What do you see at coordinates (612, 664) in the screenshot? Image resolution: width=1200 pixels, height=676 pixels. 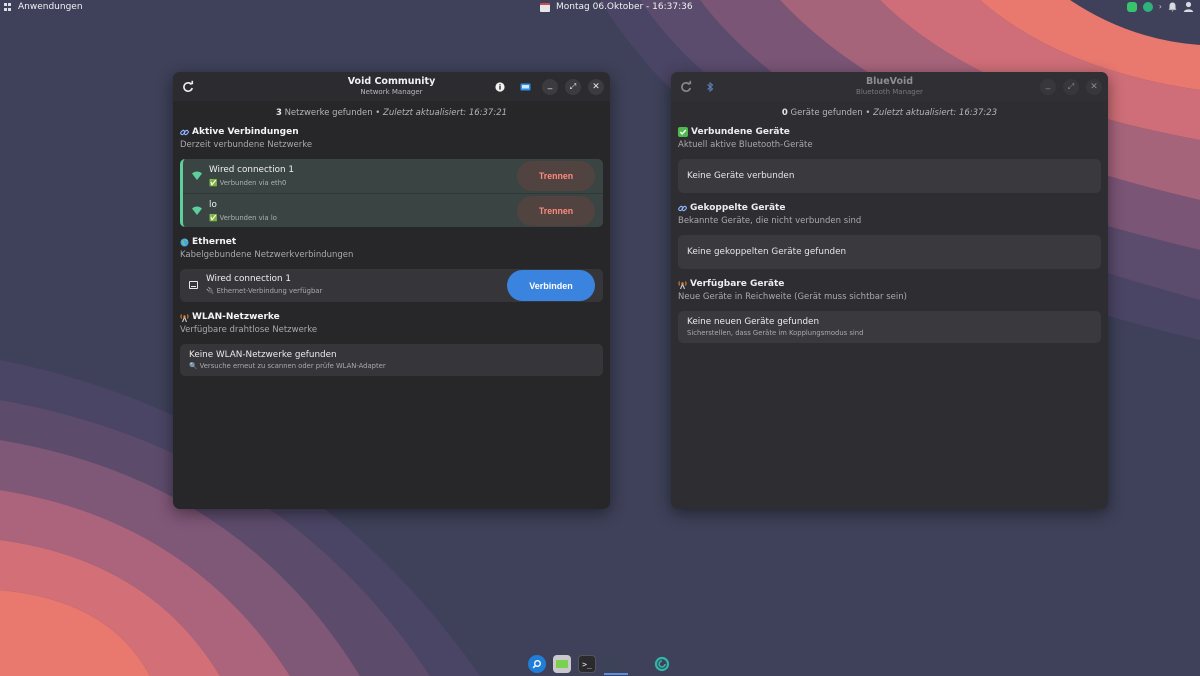 I see `network-manager-app-icon` at bounding box center [612, 664].